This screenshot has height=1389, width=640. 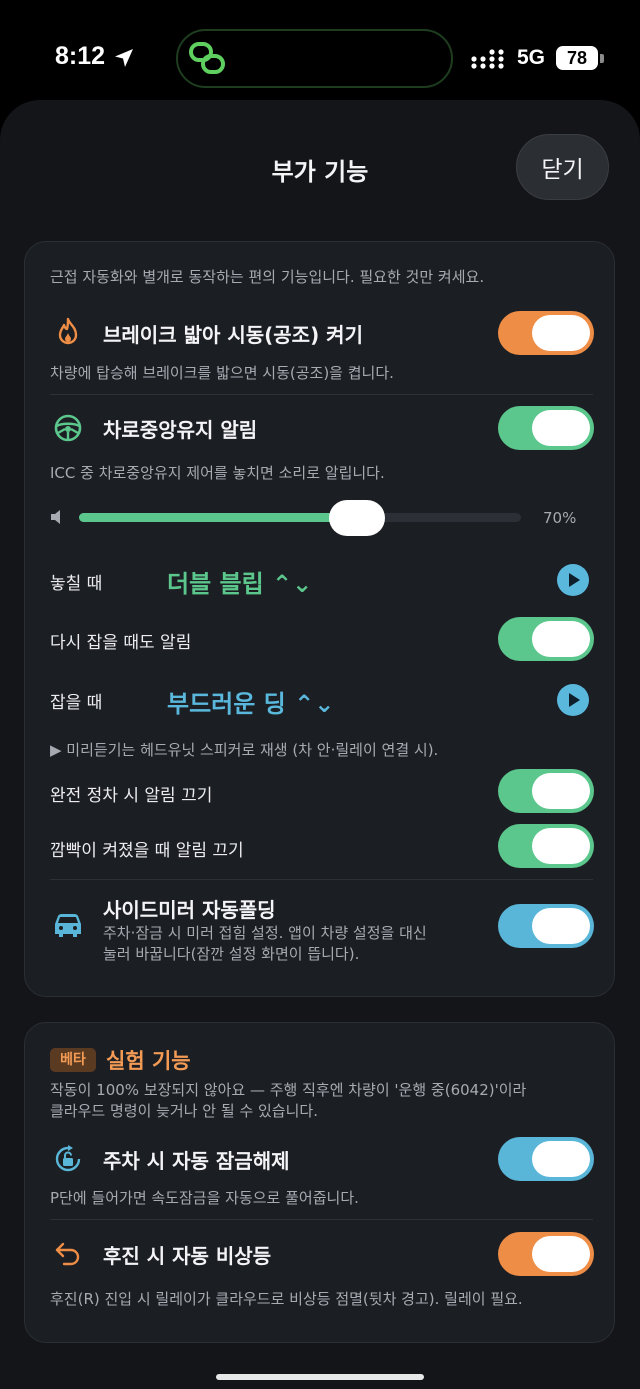 I want to click on regain-alert-toggle, so click(x=546, y=639).